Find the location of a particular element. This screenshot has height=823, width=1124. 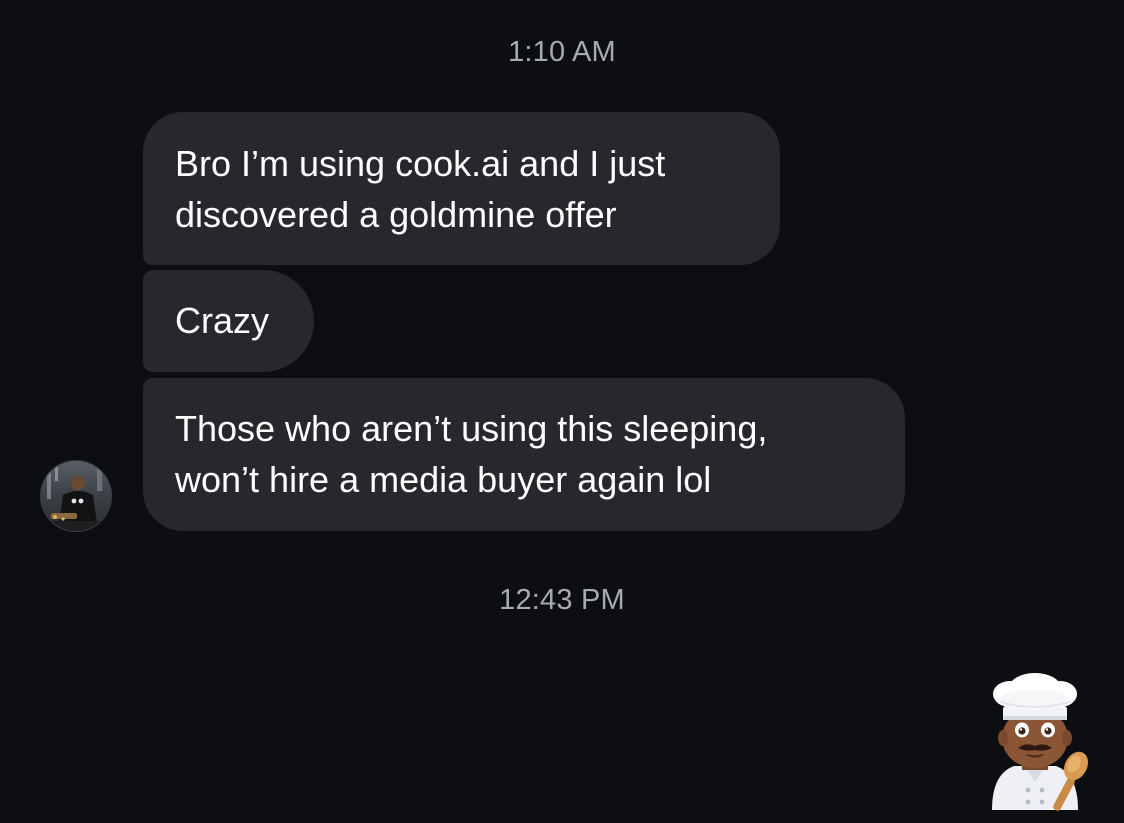

message-text-line: discovered a goldmine offer is located at coordinates (396, 214).